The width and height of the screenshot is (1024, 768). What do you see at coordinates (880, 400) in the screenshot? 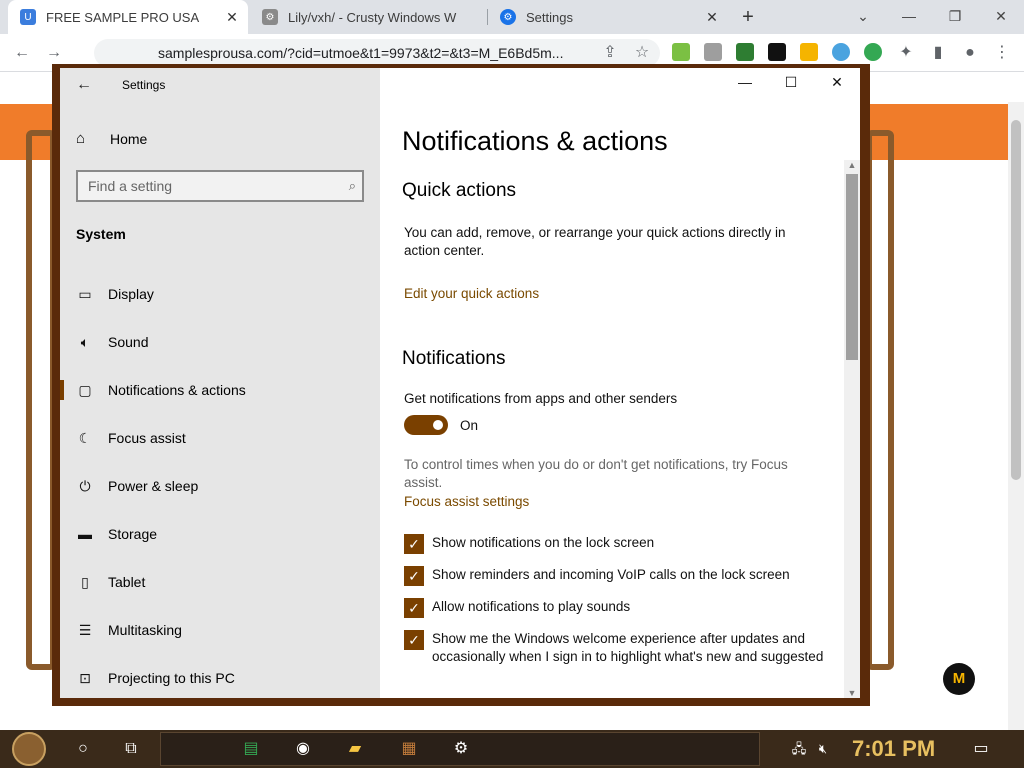
I see `steampunk-frame-right` at bounding box center [880, 400].